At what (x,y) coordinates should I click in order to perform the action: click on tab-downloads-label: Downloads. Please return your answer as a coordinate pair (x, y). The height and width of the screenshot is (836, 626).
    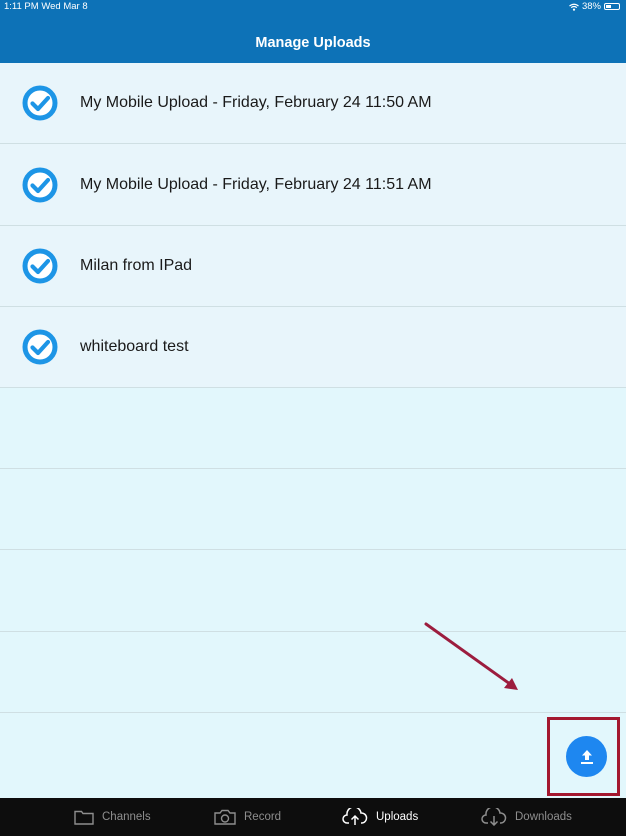
    Looking at the image, I should click on (543, 817).